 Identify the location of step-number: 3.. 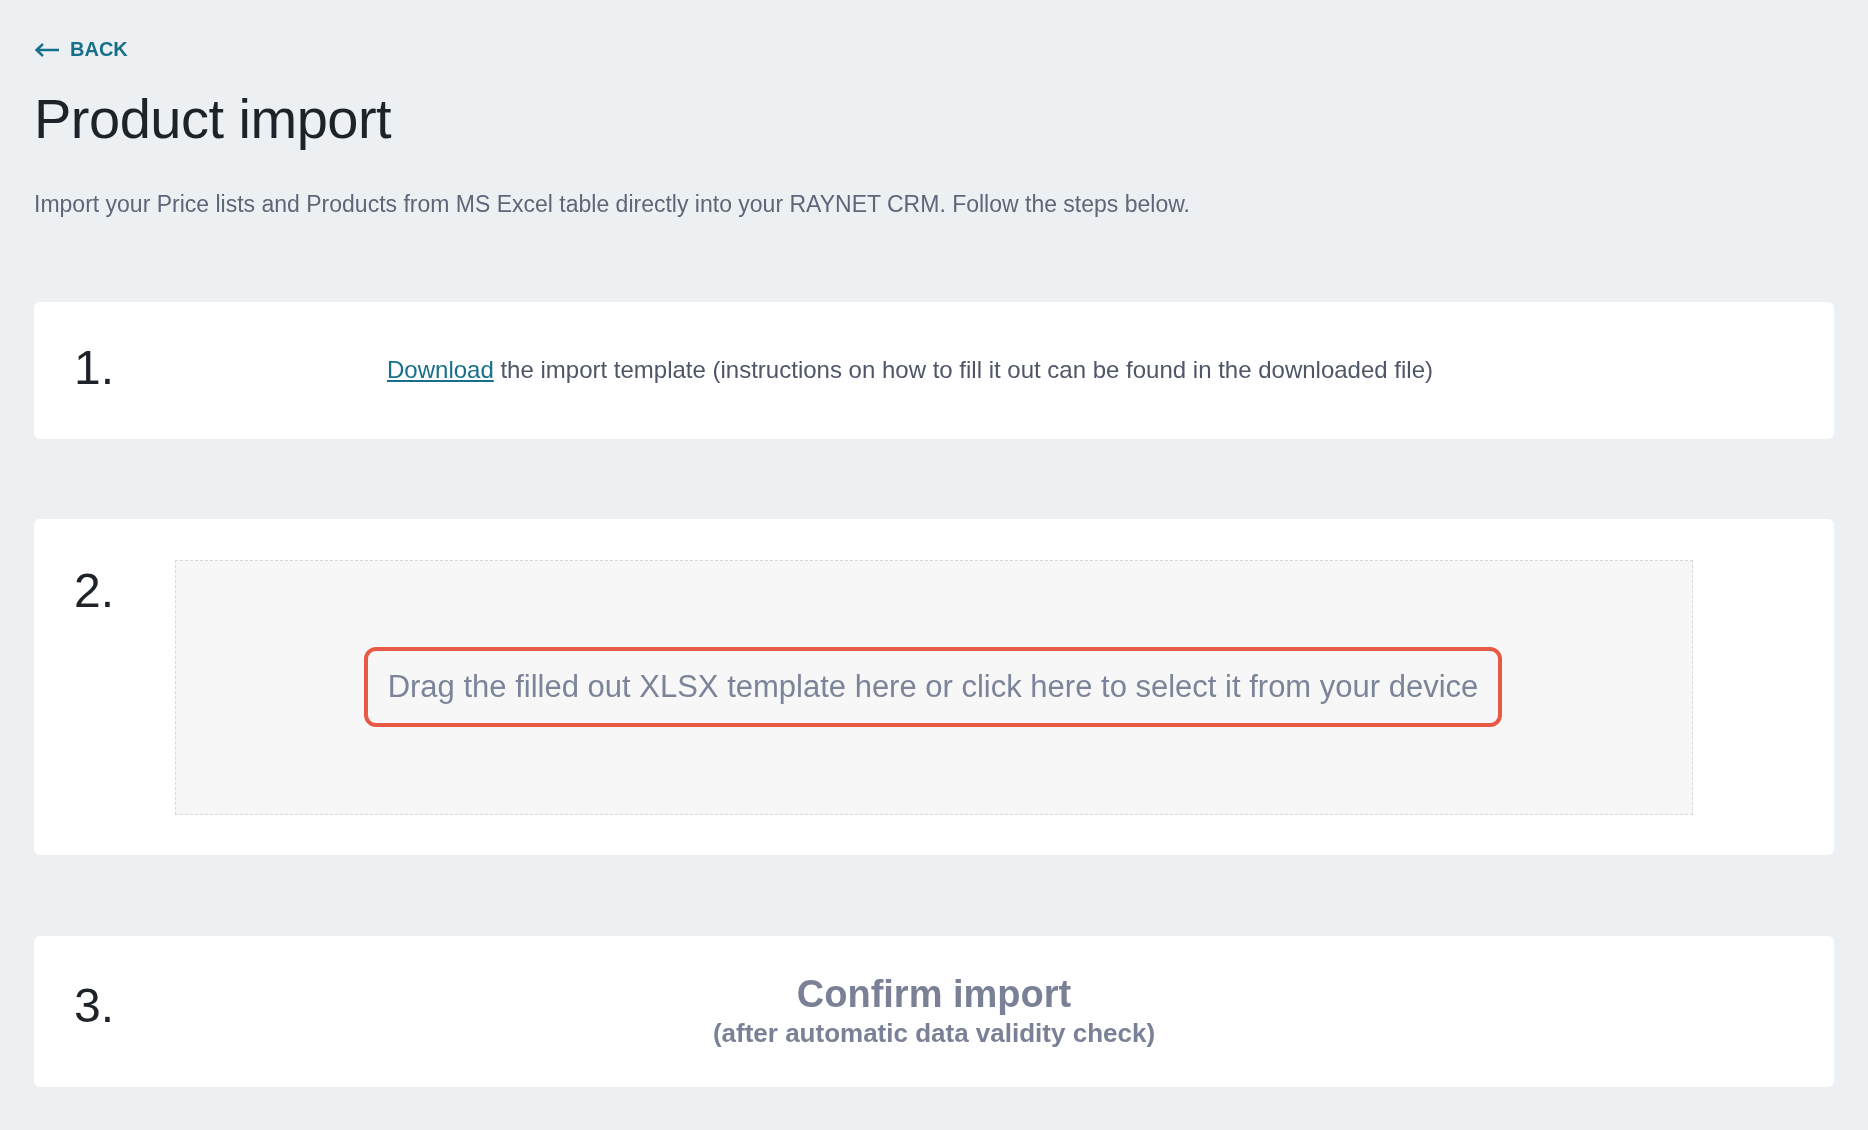
(94, 1005).